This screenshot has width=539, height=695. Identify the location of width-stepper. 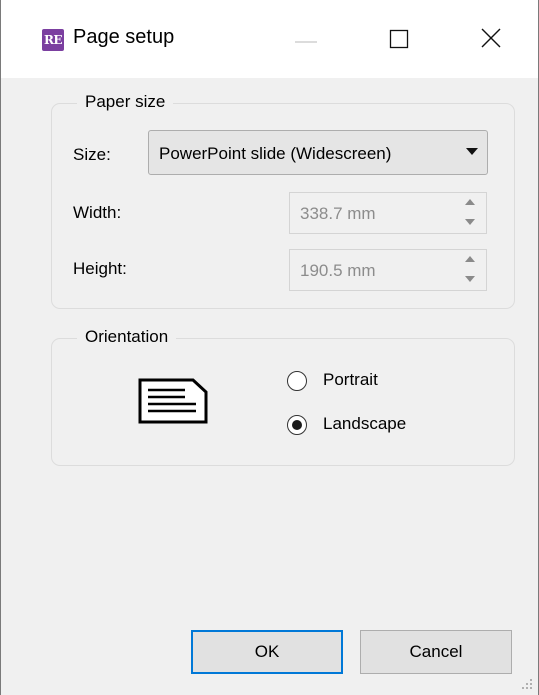
(470, 213).